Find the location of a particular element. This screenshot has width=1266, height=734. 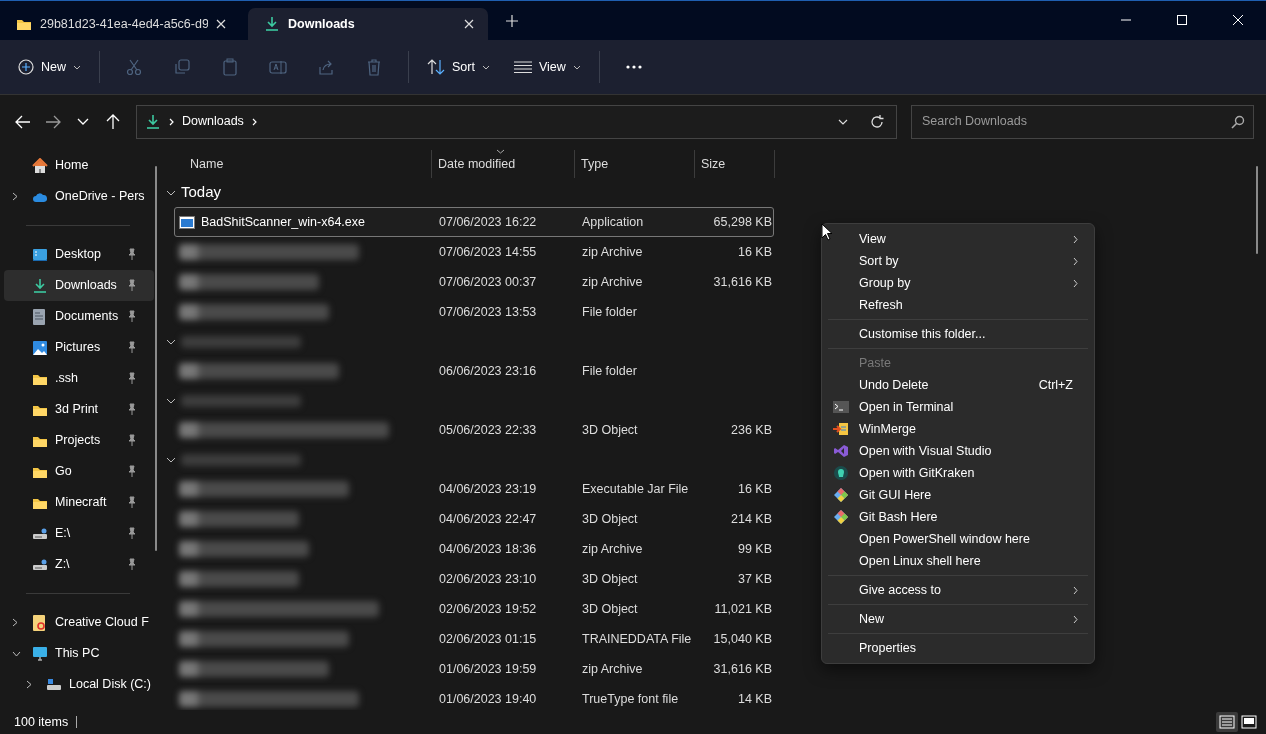

menu-item: Open PowerShell window here is located at coordinates (958, 539).